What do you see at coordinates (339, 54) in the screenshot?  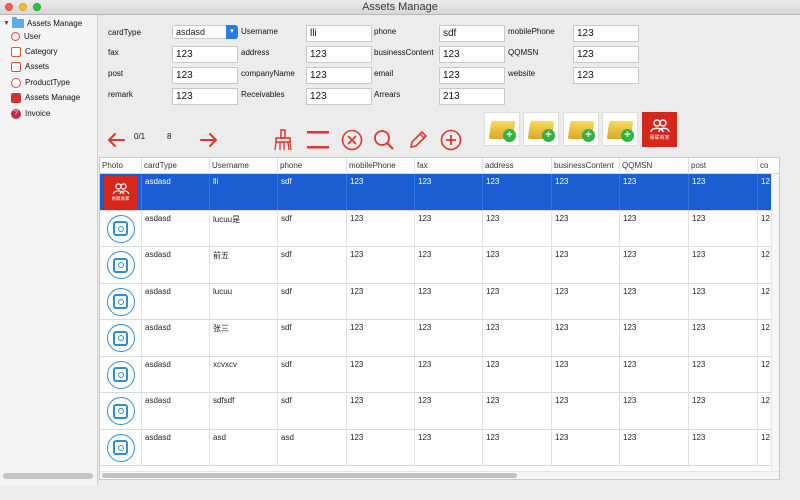 I see `address-field: 123` at bounding box center [339, 54].